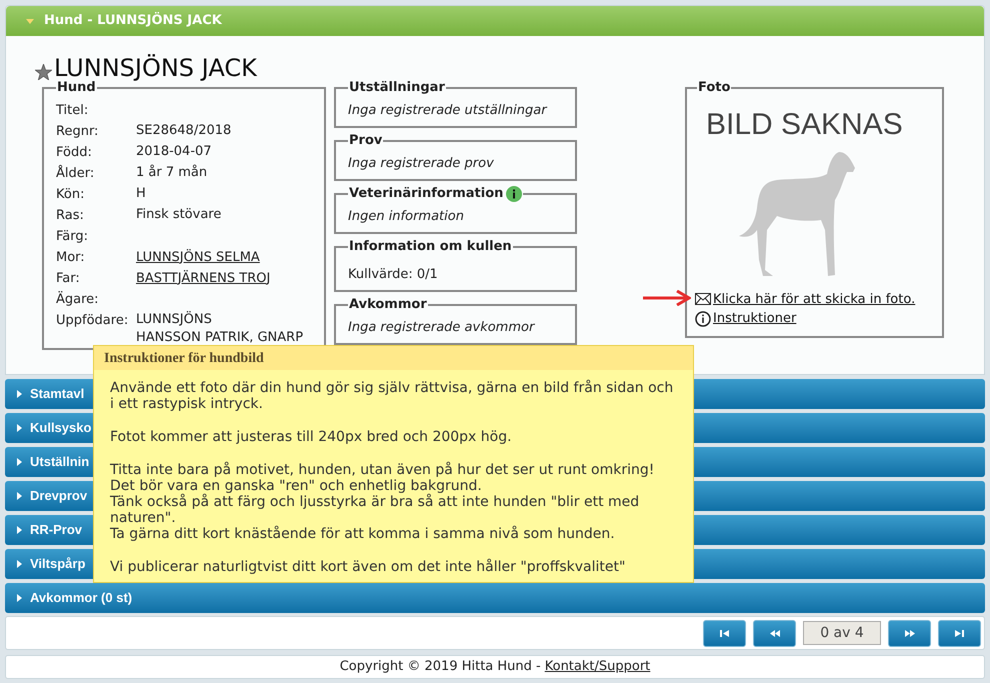 The height and width of the screenshot is (683, 990). I want to click on field-label: Regnr:, so click(78, 131).